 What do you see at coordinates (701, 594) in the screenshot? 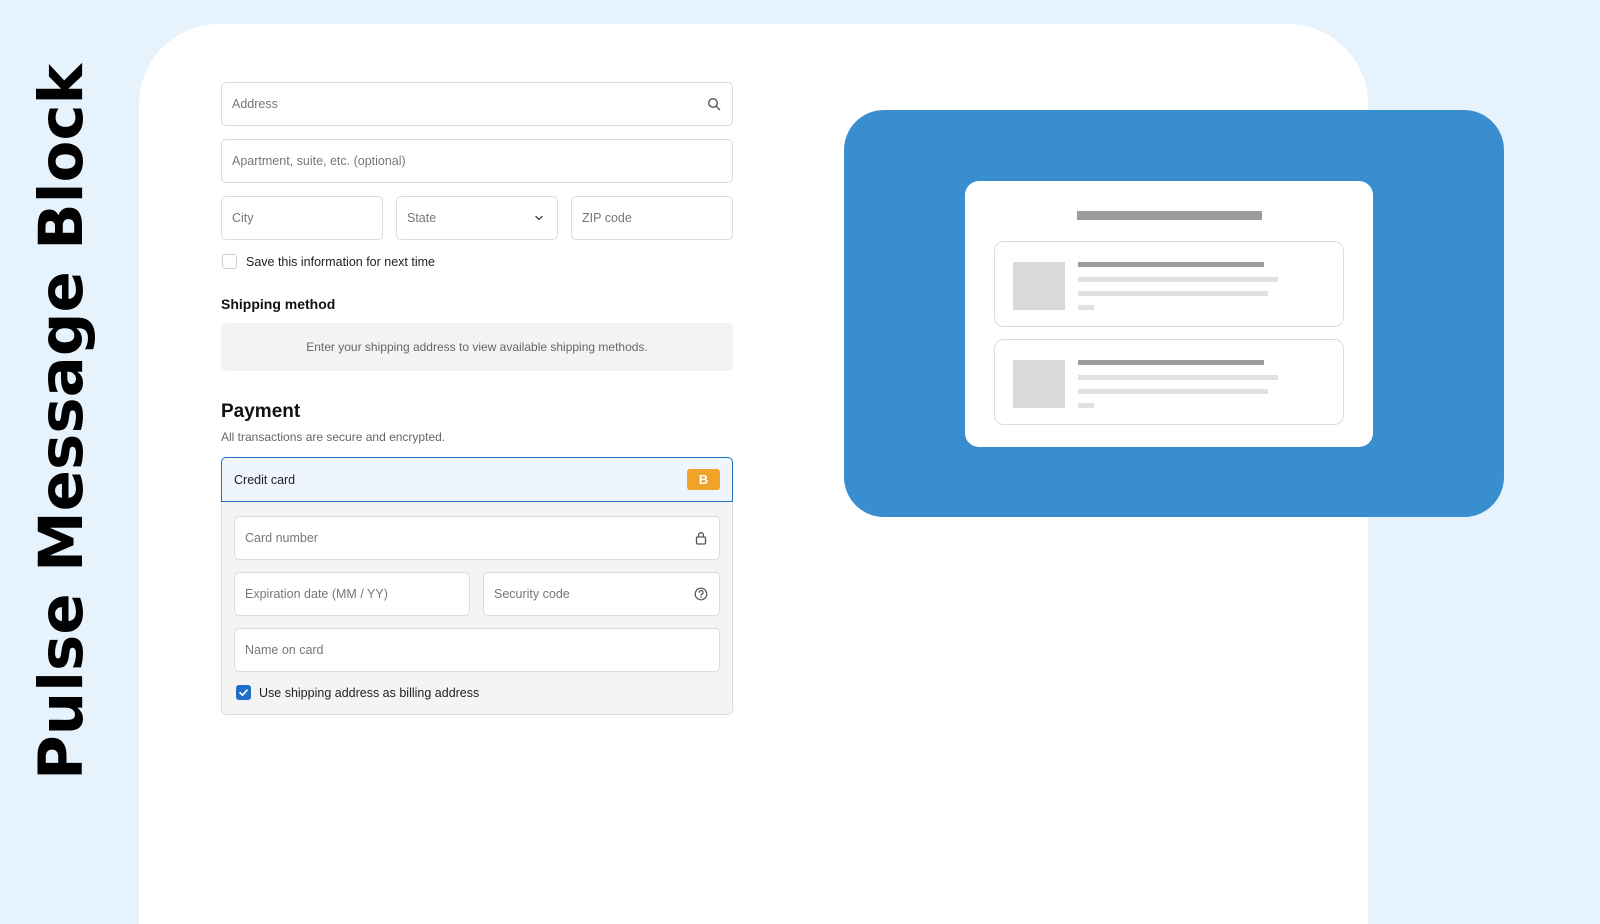
I see `help-circle-icon` at bounding box center [701, 594].